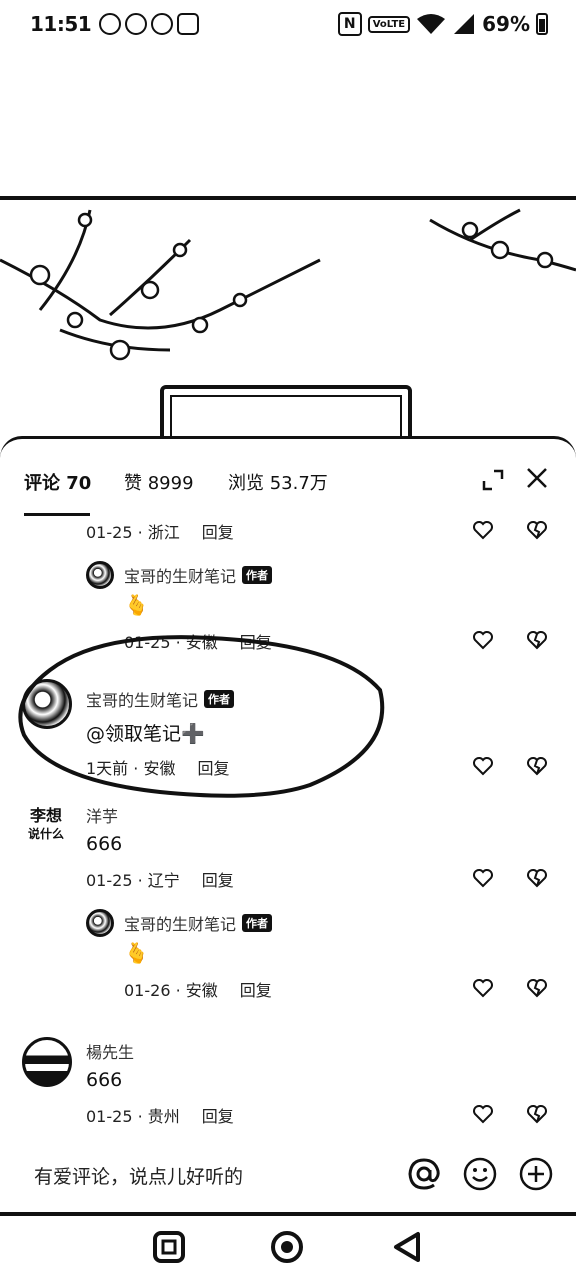 The height and width of the screenshot is (1280, 576). Describe the element at coordinates (389, 24) in the screenshot. I see `volte-icon: VoLTE` at that location.